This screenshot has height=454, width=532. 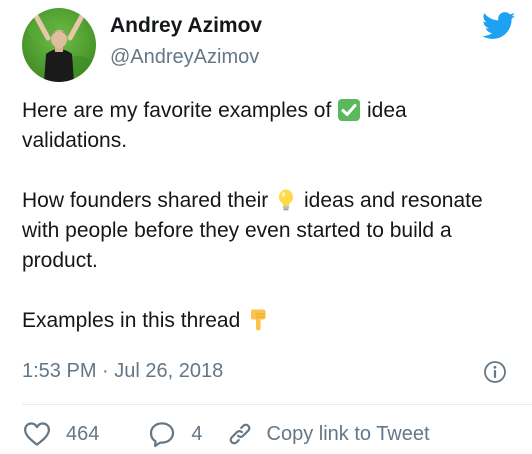 I want to click on link-icon, so click(x=239, y=434).